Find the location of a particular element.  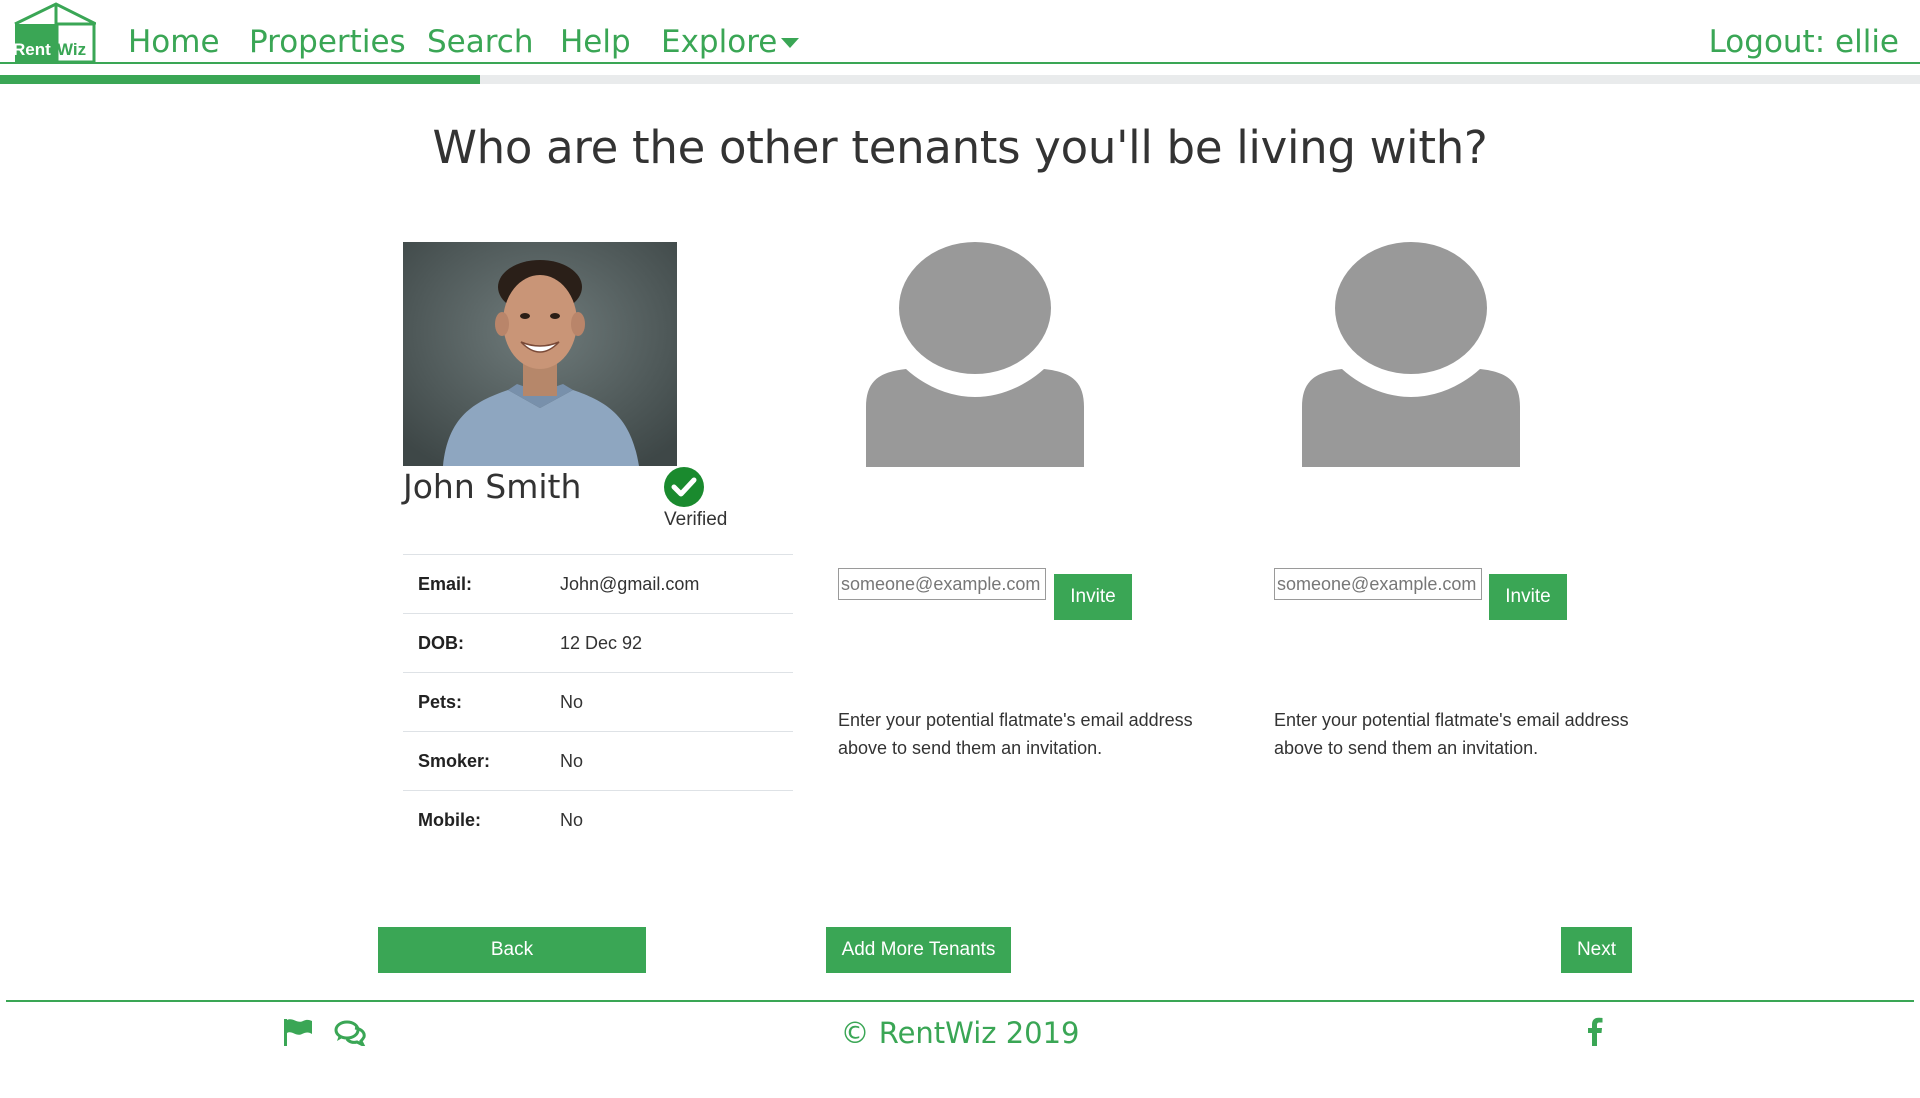

detail-label: Pets: is located at coordinates (440, 702).